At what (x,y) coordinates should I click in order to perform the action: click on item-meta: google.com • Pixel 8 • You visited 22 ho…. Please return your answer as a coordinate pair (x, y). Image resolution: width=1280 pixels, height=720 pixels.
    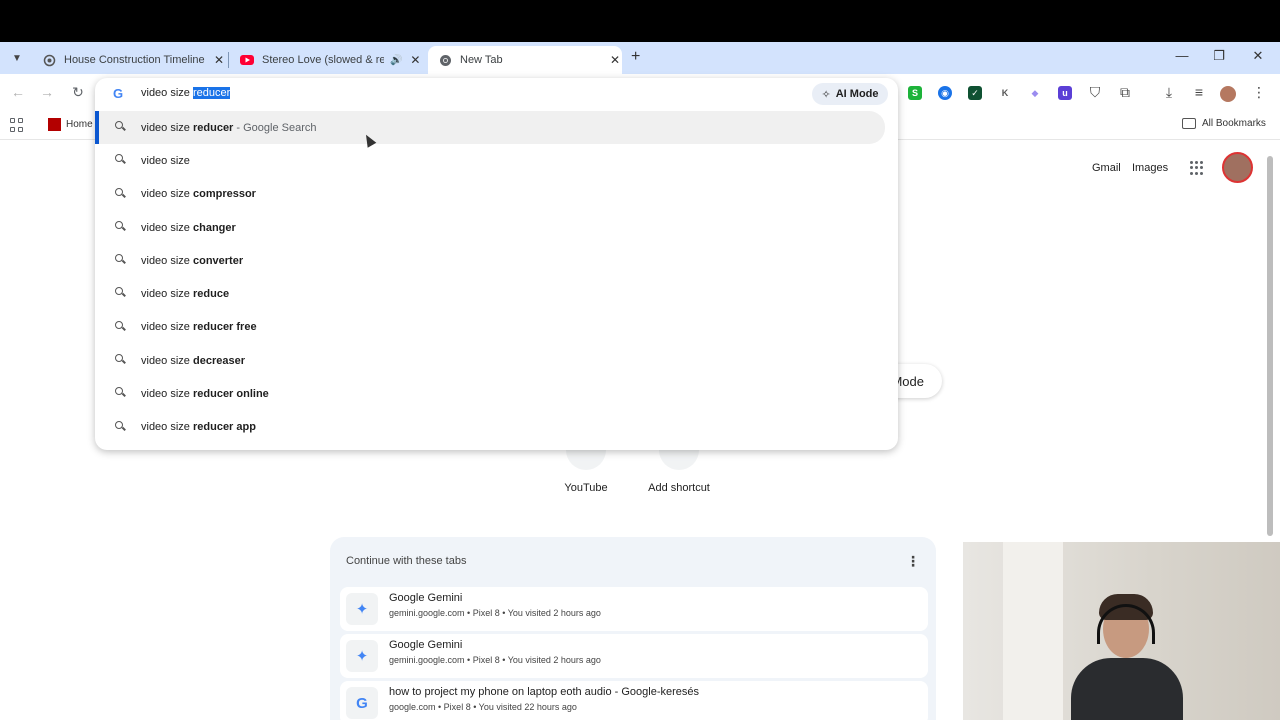
    Looking at the image, I should click on (483, 707).